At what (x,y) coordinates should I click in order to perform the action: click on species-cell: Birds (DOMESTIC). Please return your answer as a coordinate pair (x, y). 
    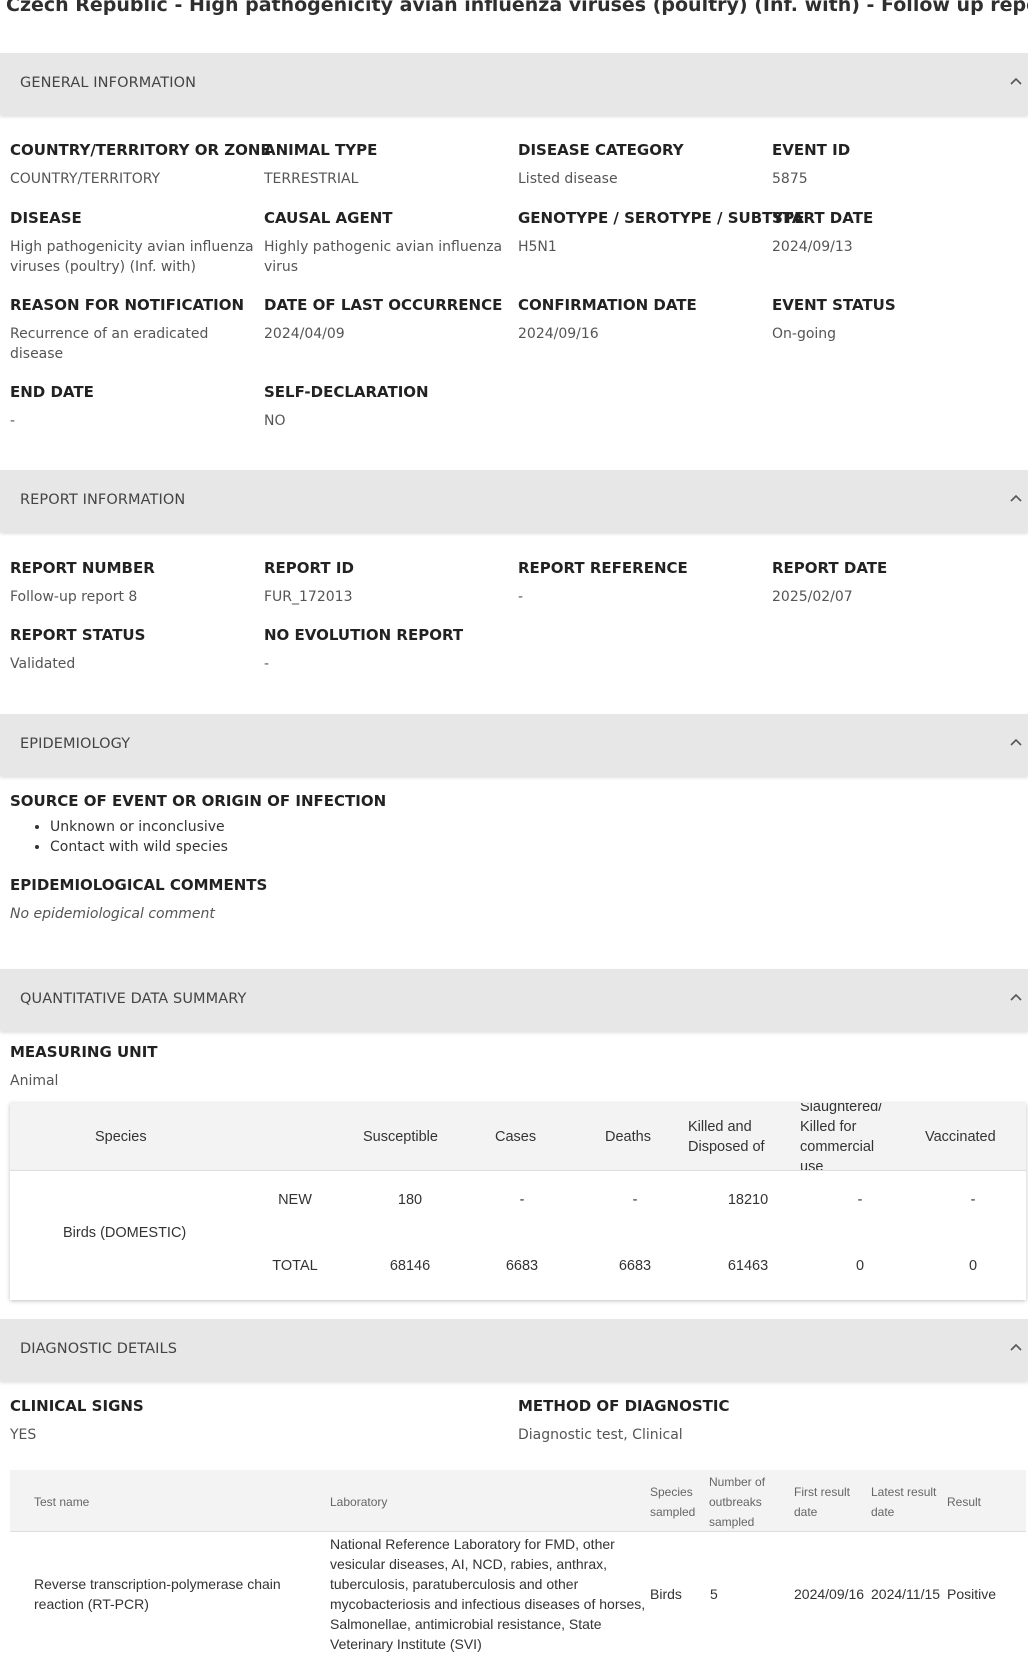
    Looking at the image, I should click on (125, 1233).